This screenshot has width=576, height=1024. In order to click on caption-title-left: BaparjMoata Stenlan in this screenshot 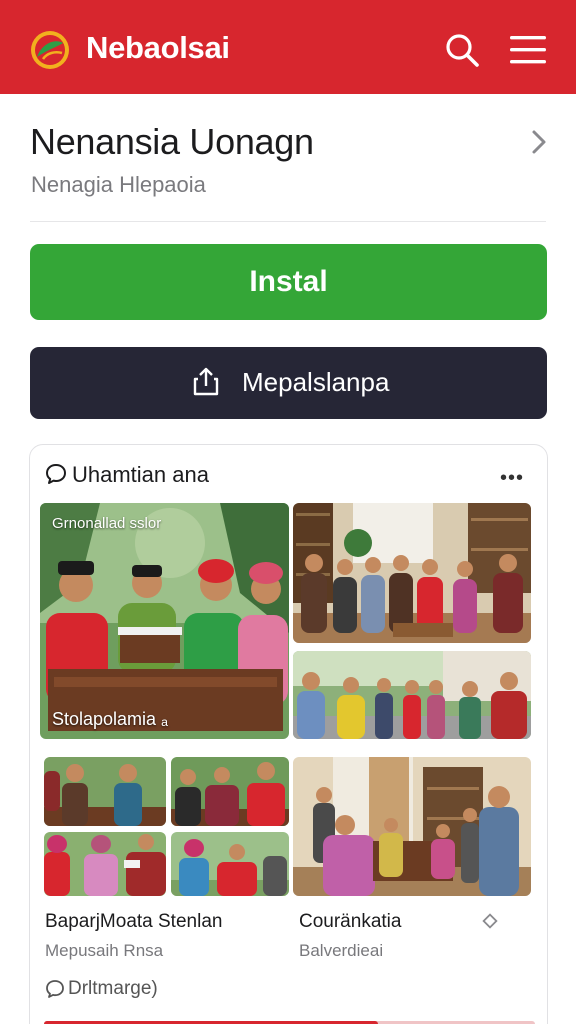, I will do `click(133, 922)`.